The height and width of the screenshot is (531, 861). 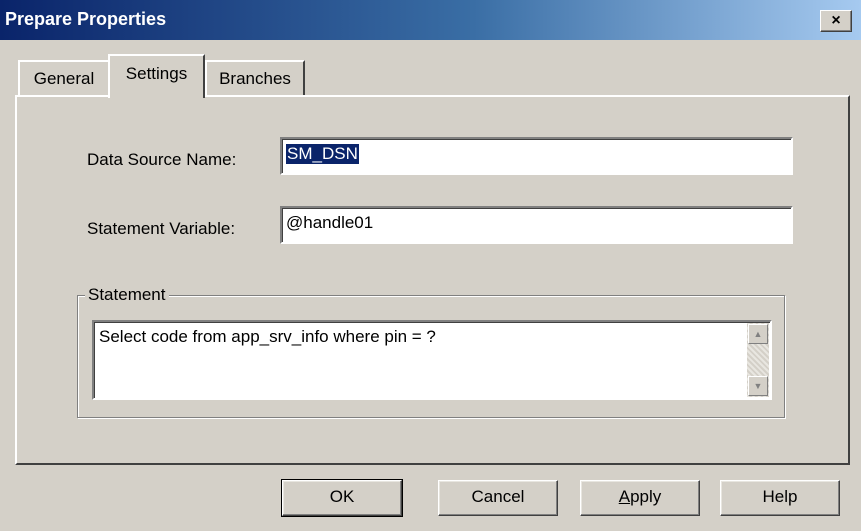 What do you see at coordinates (330, 222) in the screenshot?
I see `statement-variable-value: @handle01` at bounding box center [330, 222].